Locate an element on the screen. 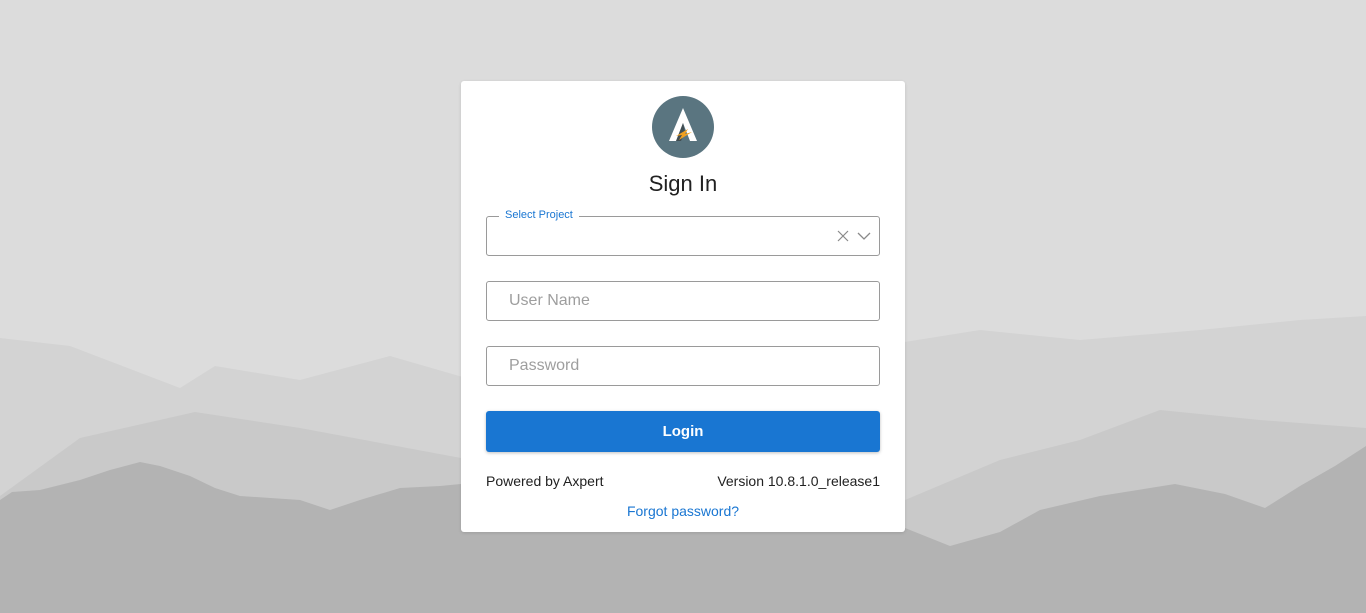 The image size is (1366, 613). version-text: Version 10.8.1.0_release1 is located at coordinates (798, 481).